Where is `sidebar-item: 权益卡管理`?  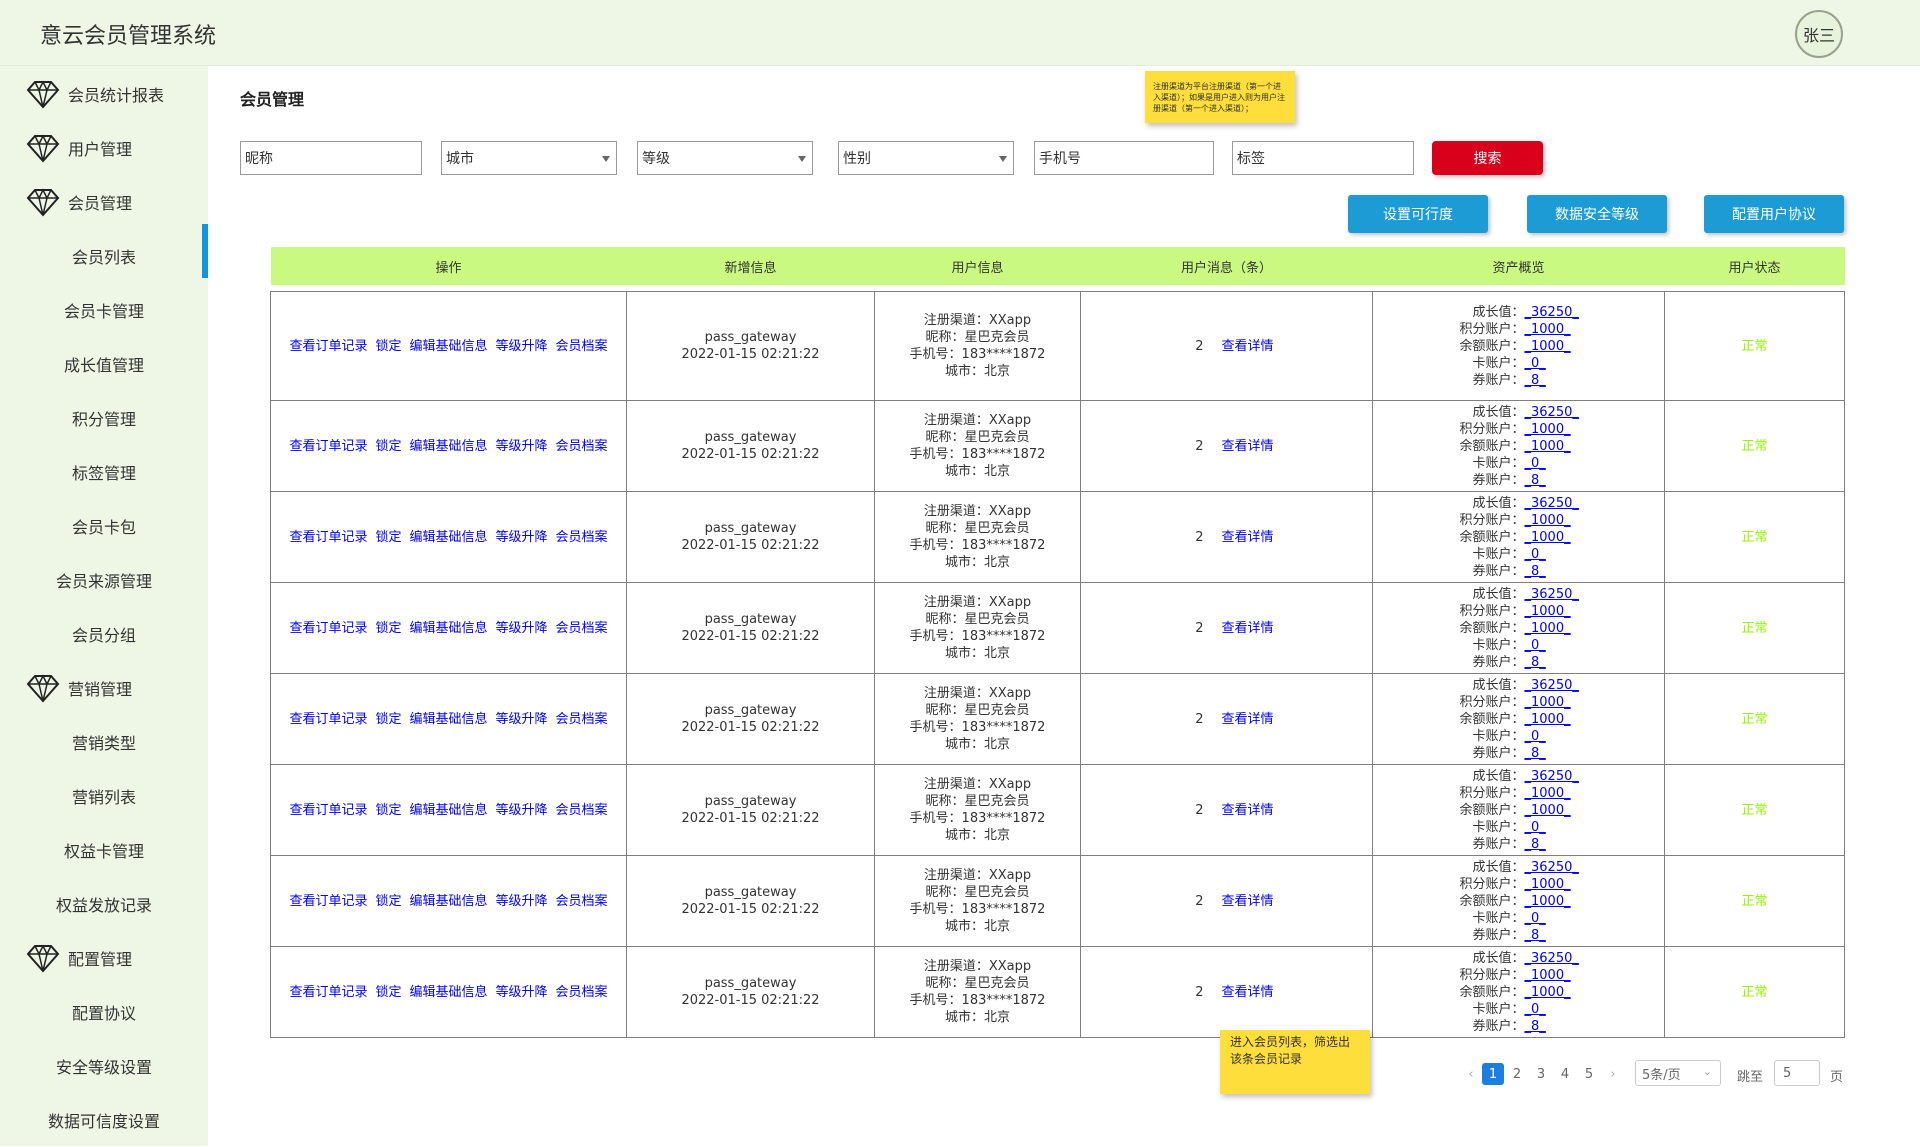 sidebar-item: 权益卡管理 is located at coordinates (104, 850).